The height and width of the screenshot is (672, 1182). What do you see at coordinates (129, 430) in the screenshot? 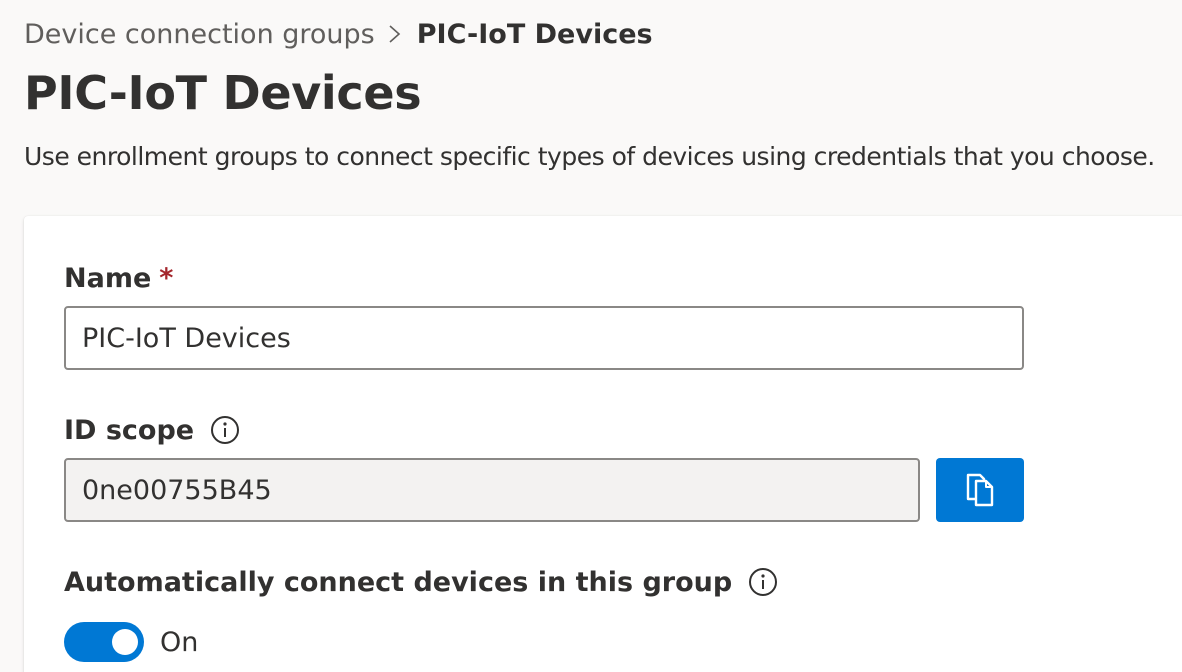
I see `id-scope-label-text: ID scope` at bounding box center [129, 430].